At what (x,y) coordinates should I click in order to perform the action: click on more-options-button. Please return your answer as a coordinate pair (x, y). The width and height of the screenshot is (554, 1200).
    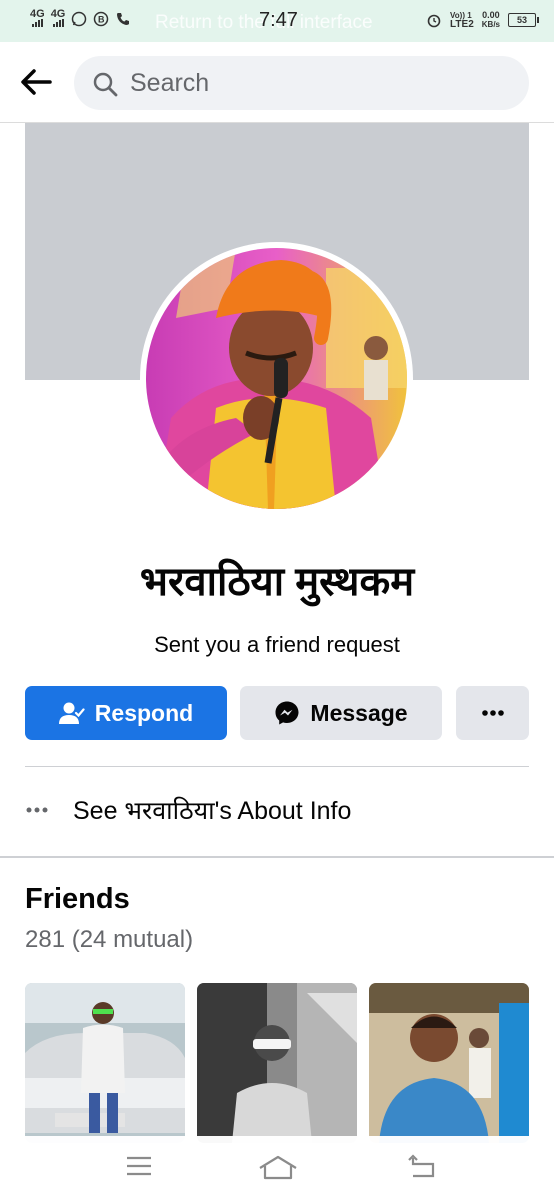
    Looking at the image, I should click on (492, 713).